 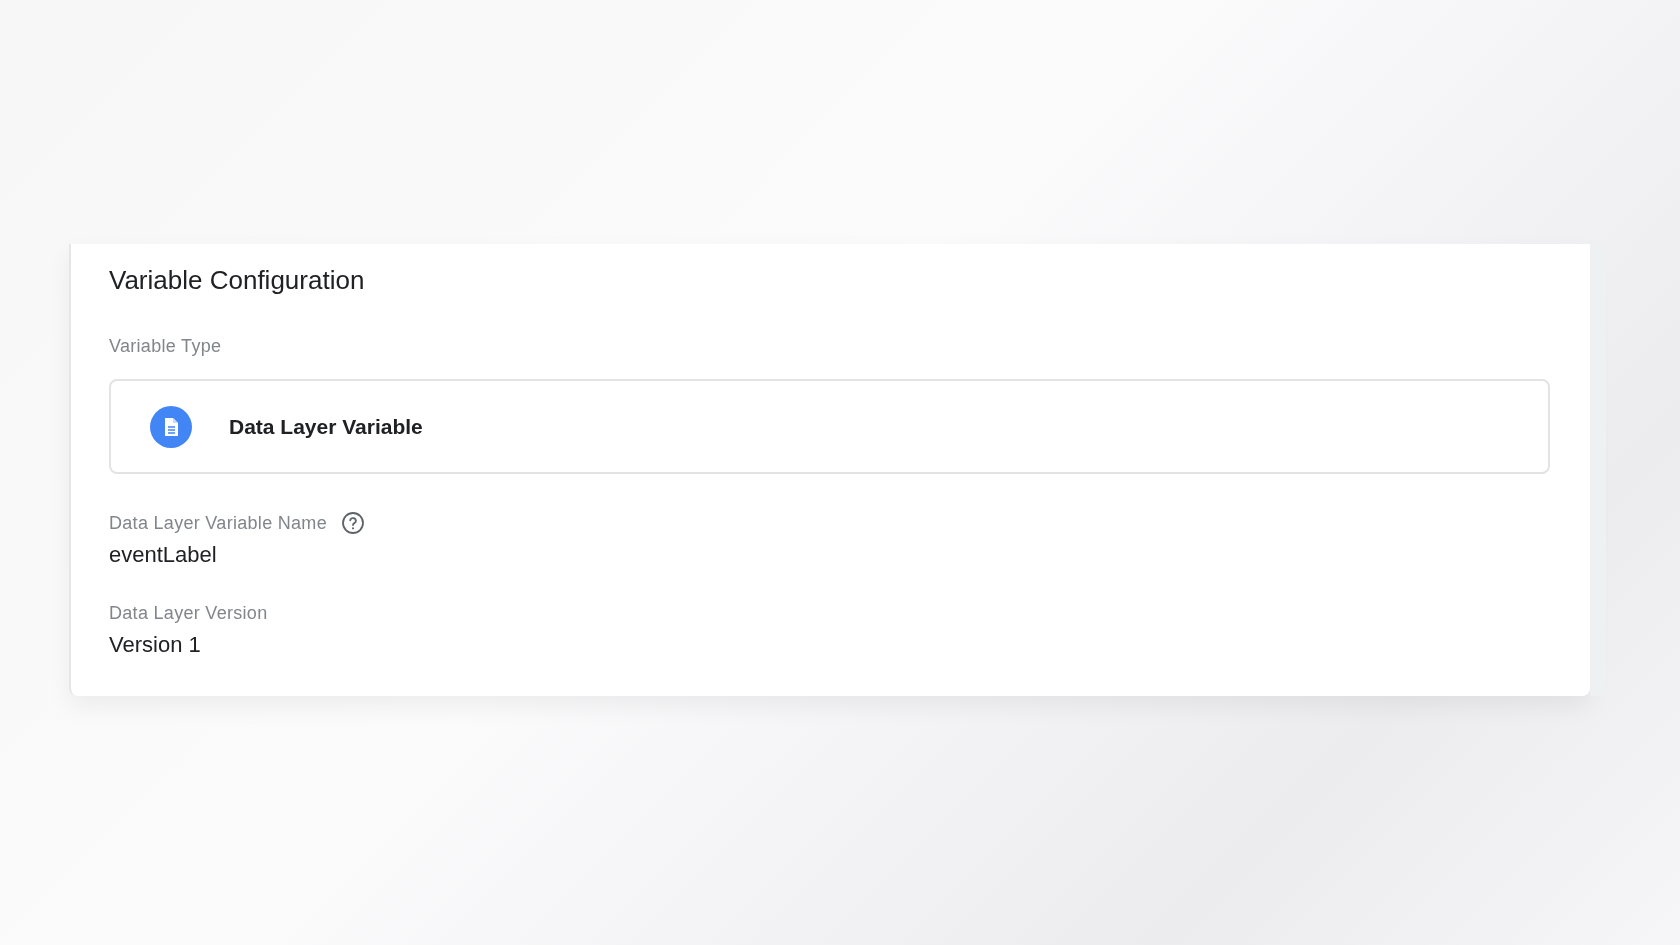 I want to click on field-label: Variable Type, so click(x=166, y=346).